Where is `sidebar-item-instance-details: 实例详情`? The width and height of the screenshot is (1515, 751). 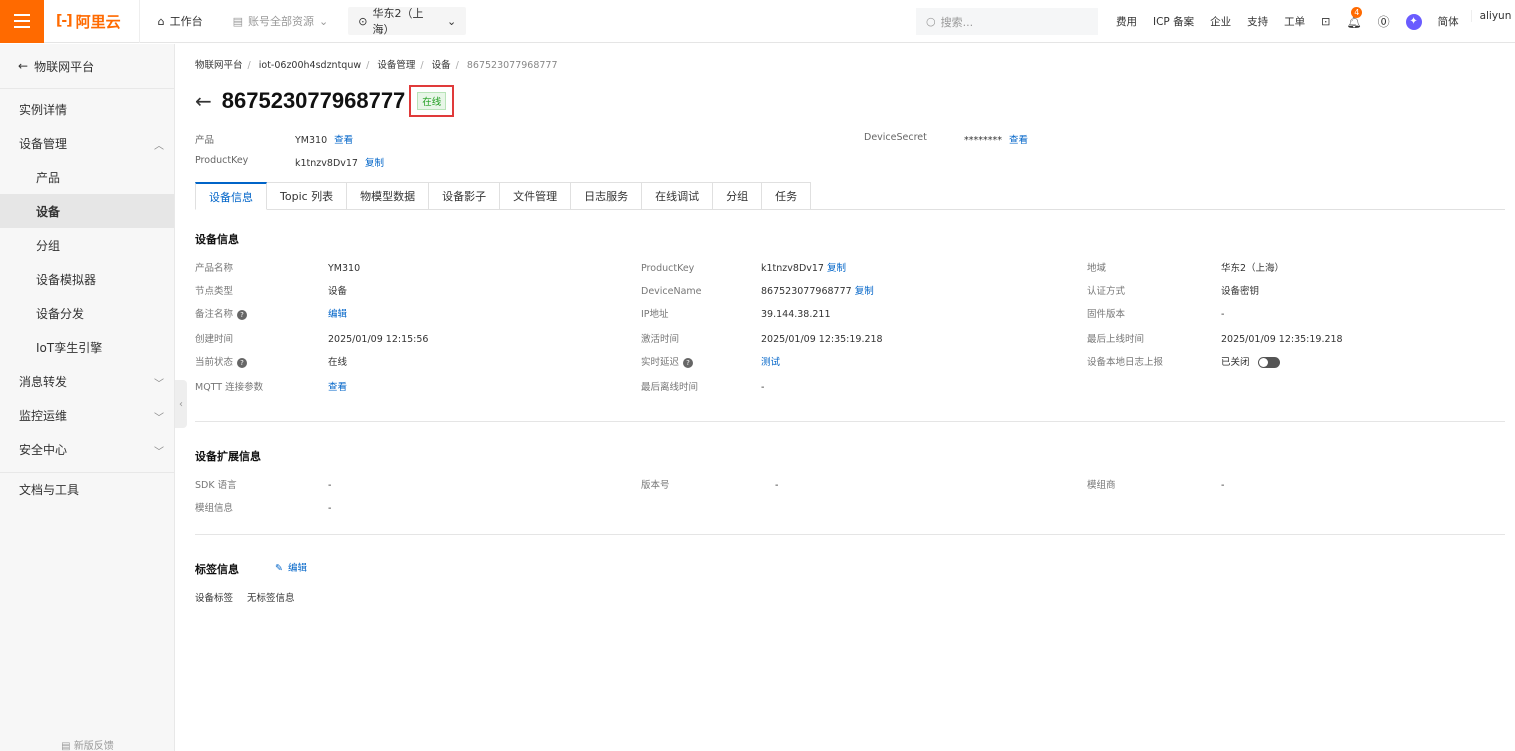 sidebar-item-instance-details: 实例详情 is located at coordinates (87, 109).